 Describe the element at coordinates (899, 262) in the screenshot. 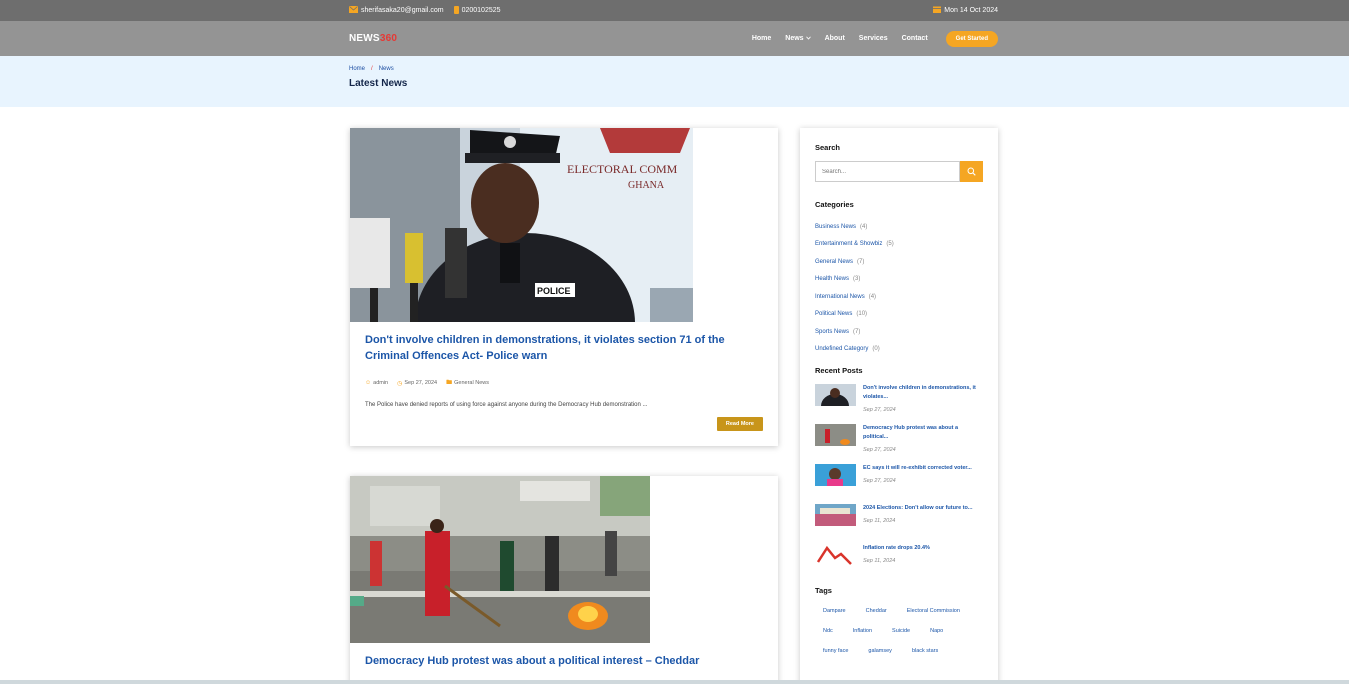

I see `category-item: General News (7)` at that location.